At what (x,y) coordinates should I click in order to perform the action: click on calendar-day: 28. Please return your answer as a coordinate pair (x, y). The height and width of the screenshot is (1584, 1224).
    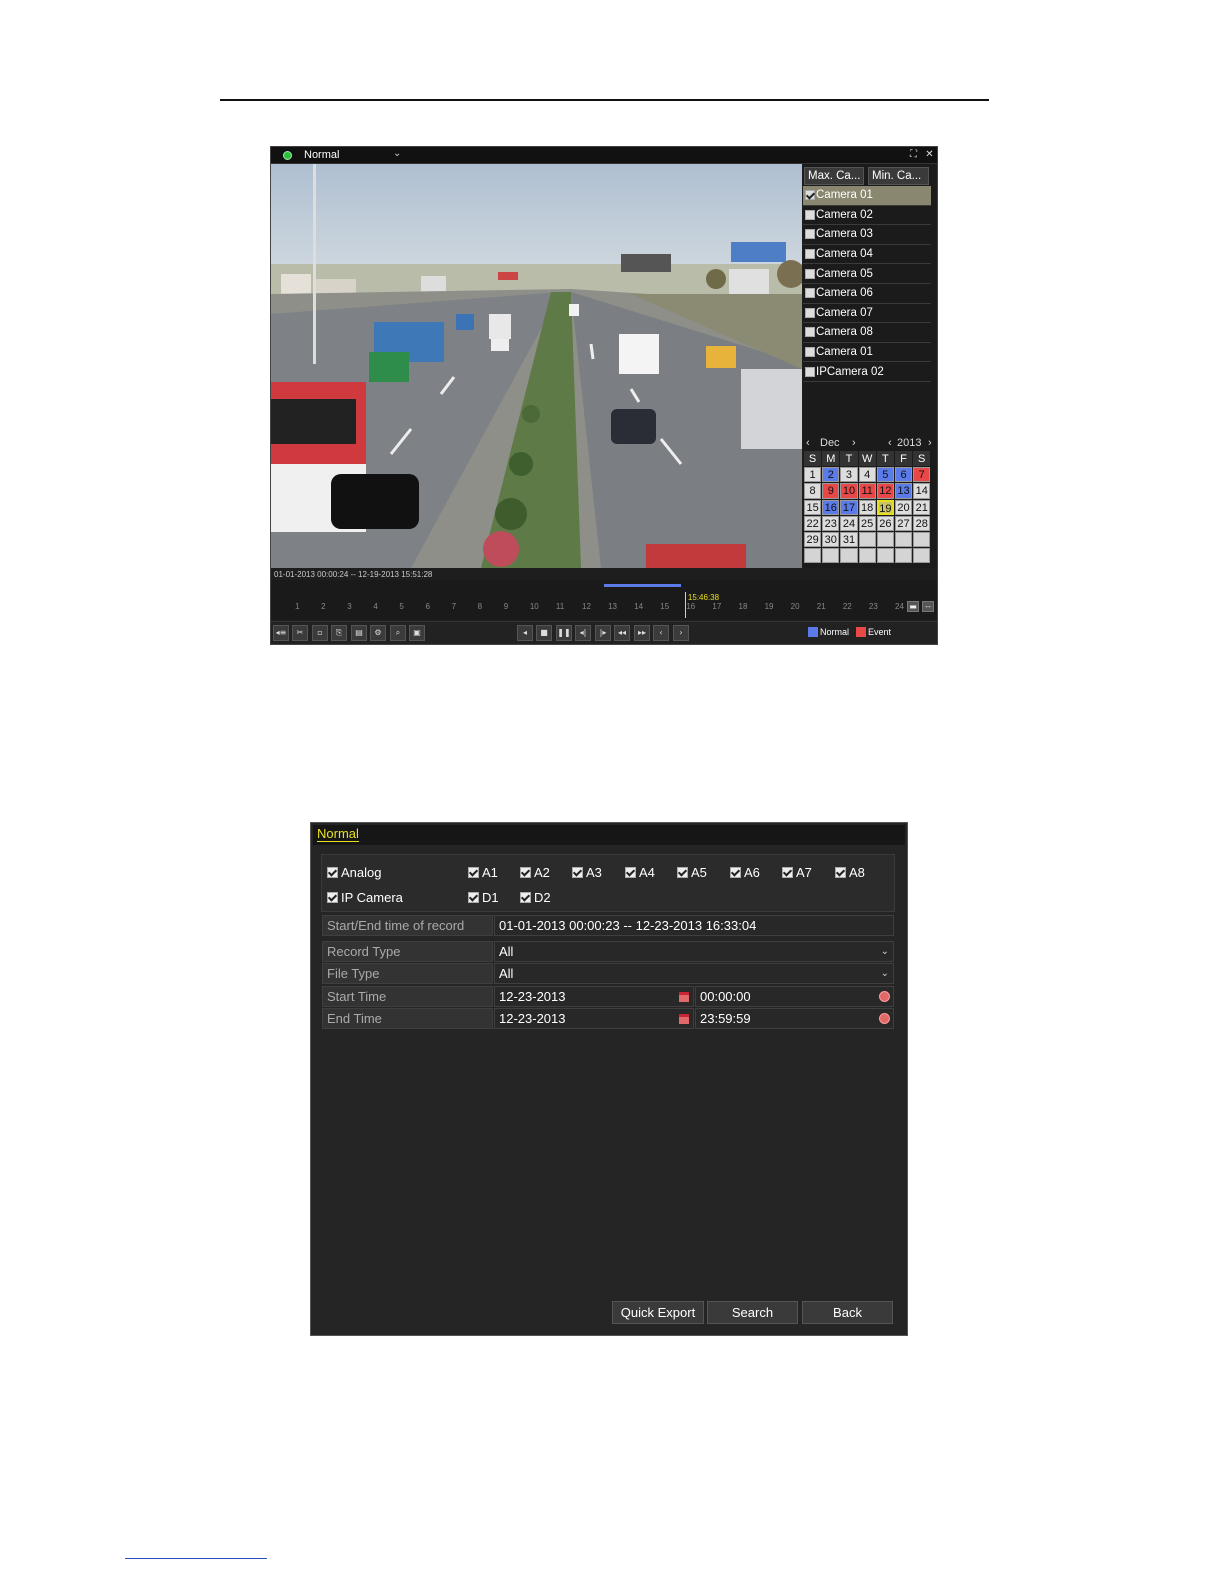
    Looking at the image, I should click on (922, 523).